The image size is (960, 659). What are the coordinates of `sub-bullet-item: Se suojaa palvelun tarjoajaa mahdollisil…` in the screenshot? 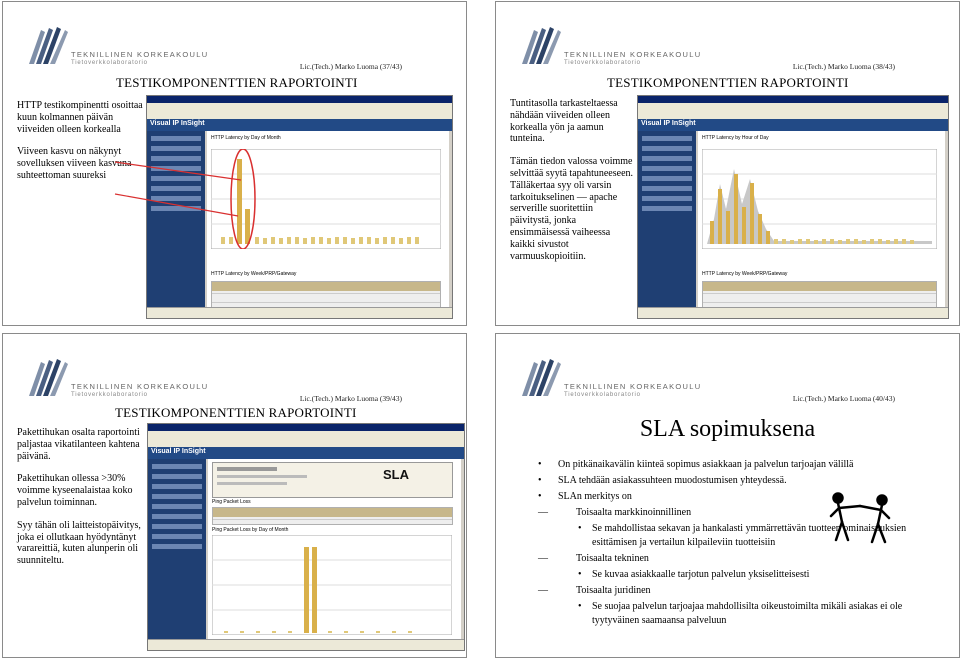 It's located at (736, 614).